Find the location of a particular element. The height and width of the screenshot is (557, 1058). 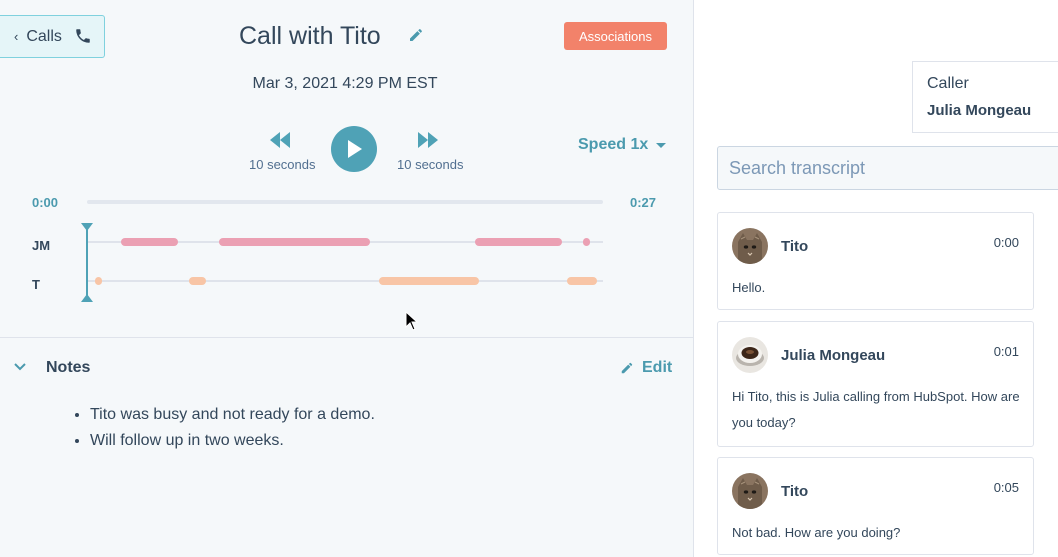

play-icon is located at coordinates (355, 149).